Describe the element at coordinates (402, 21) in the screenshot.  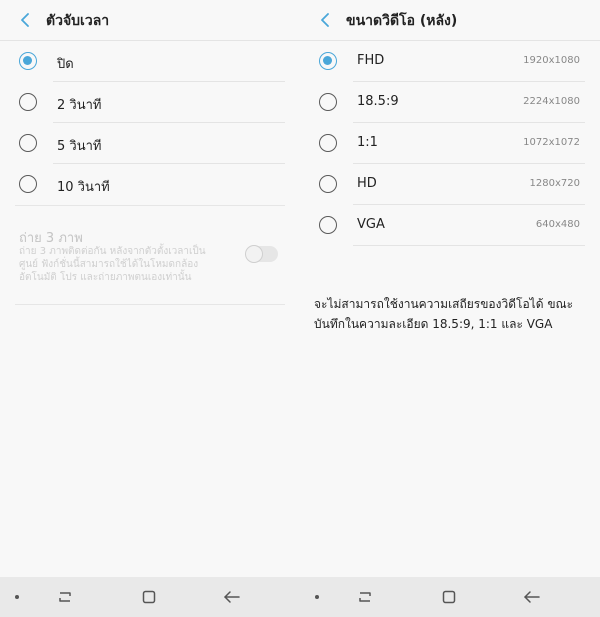
I see `page-title: ขนาดวิดีโอ (หลัง)` at that location.